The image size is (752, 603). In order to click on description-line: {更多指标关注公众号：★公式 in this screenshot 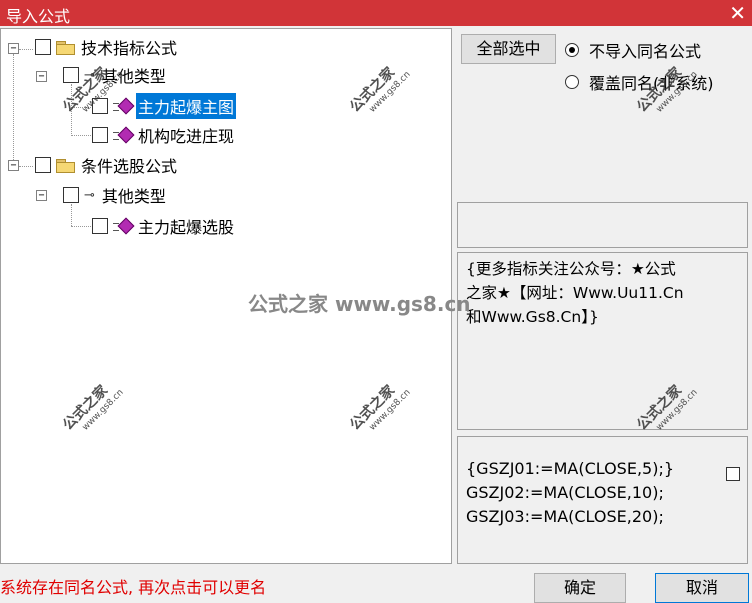, I will do `click(571, 269)`.